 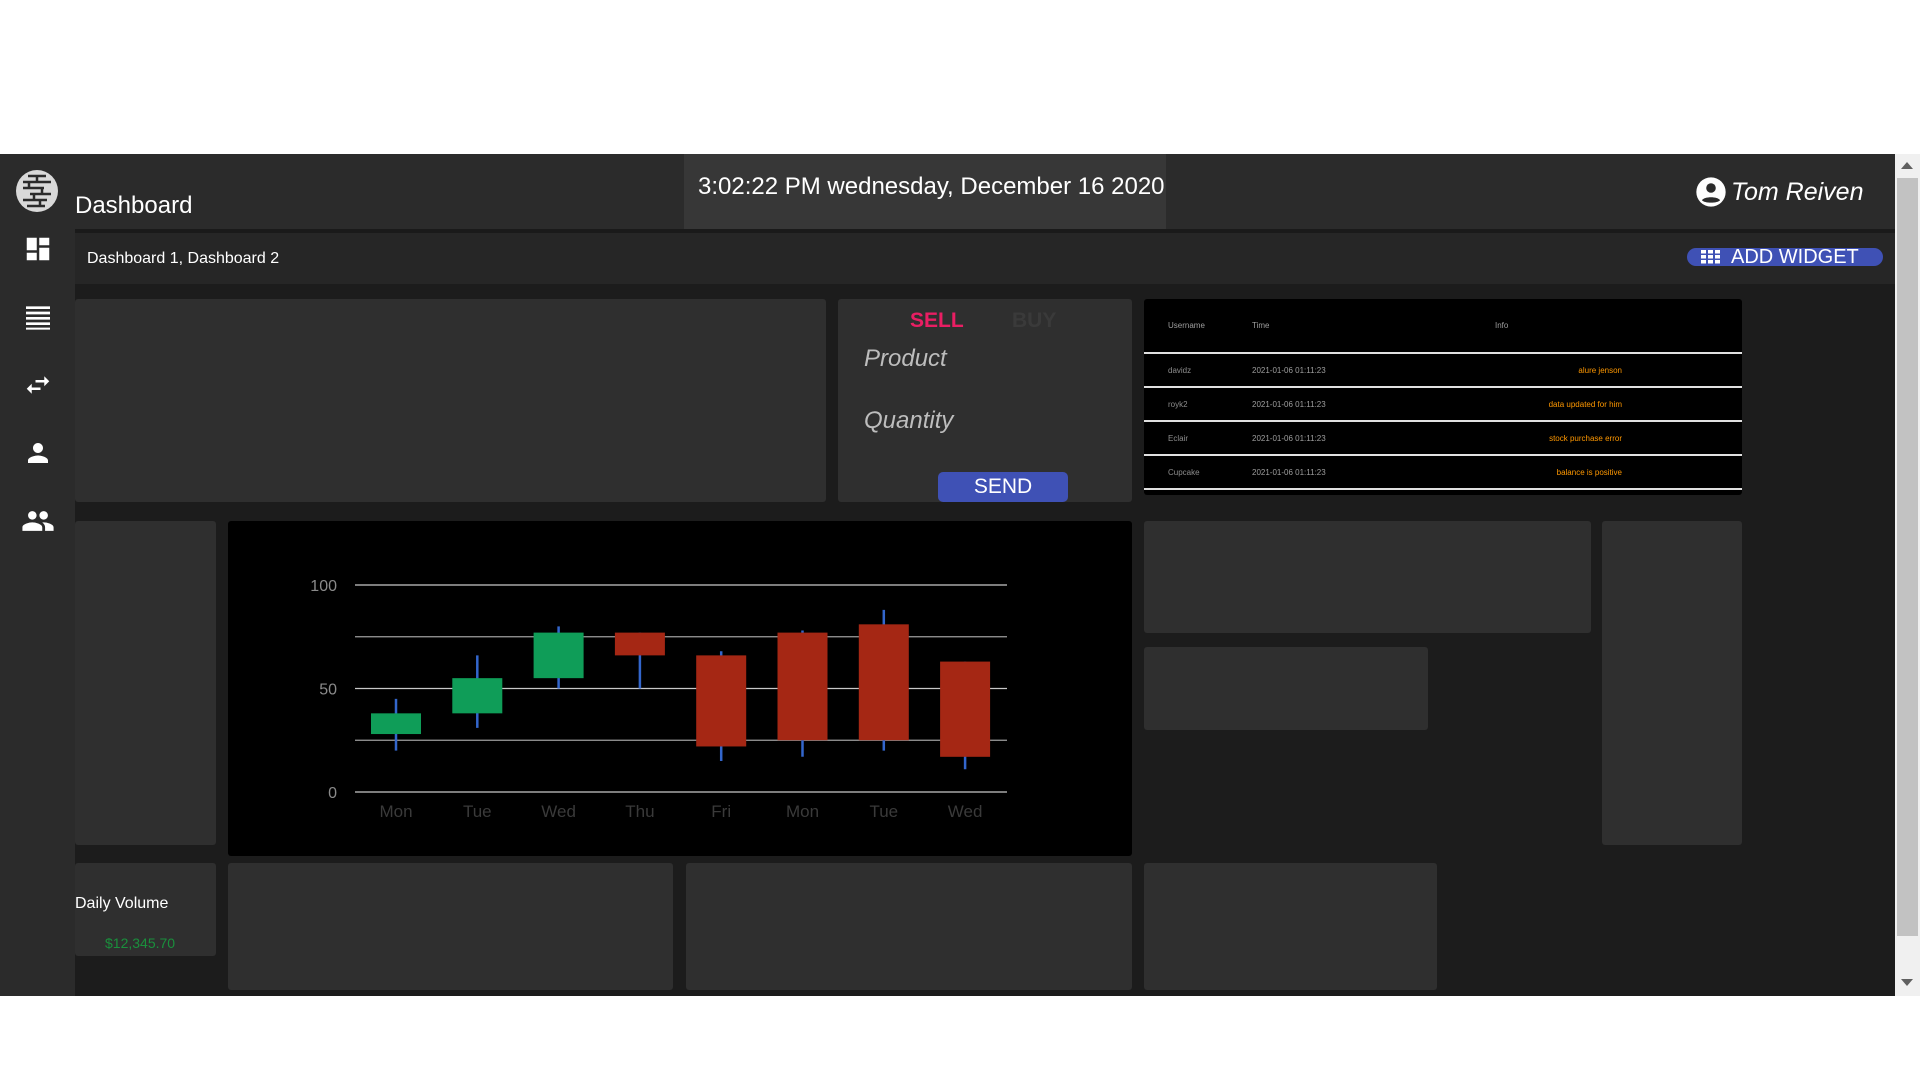 What do you see at coordinates (134, 205) in the screenshot?
I see `app-title: Dashboard` at bounding box center [134, 205].